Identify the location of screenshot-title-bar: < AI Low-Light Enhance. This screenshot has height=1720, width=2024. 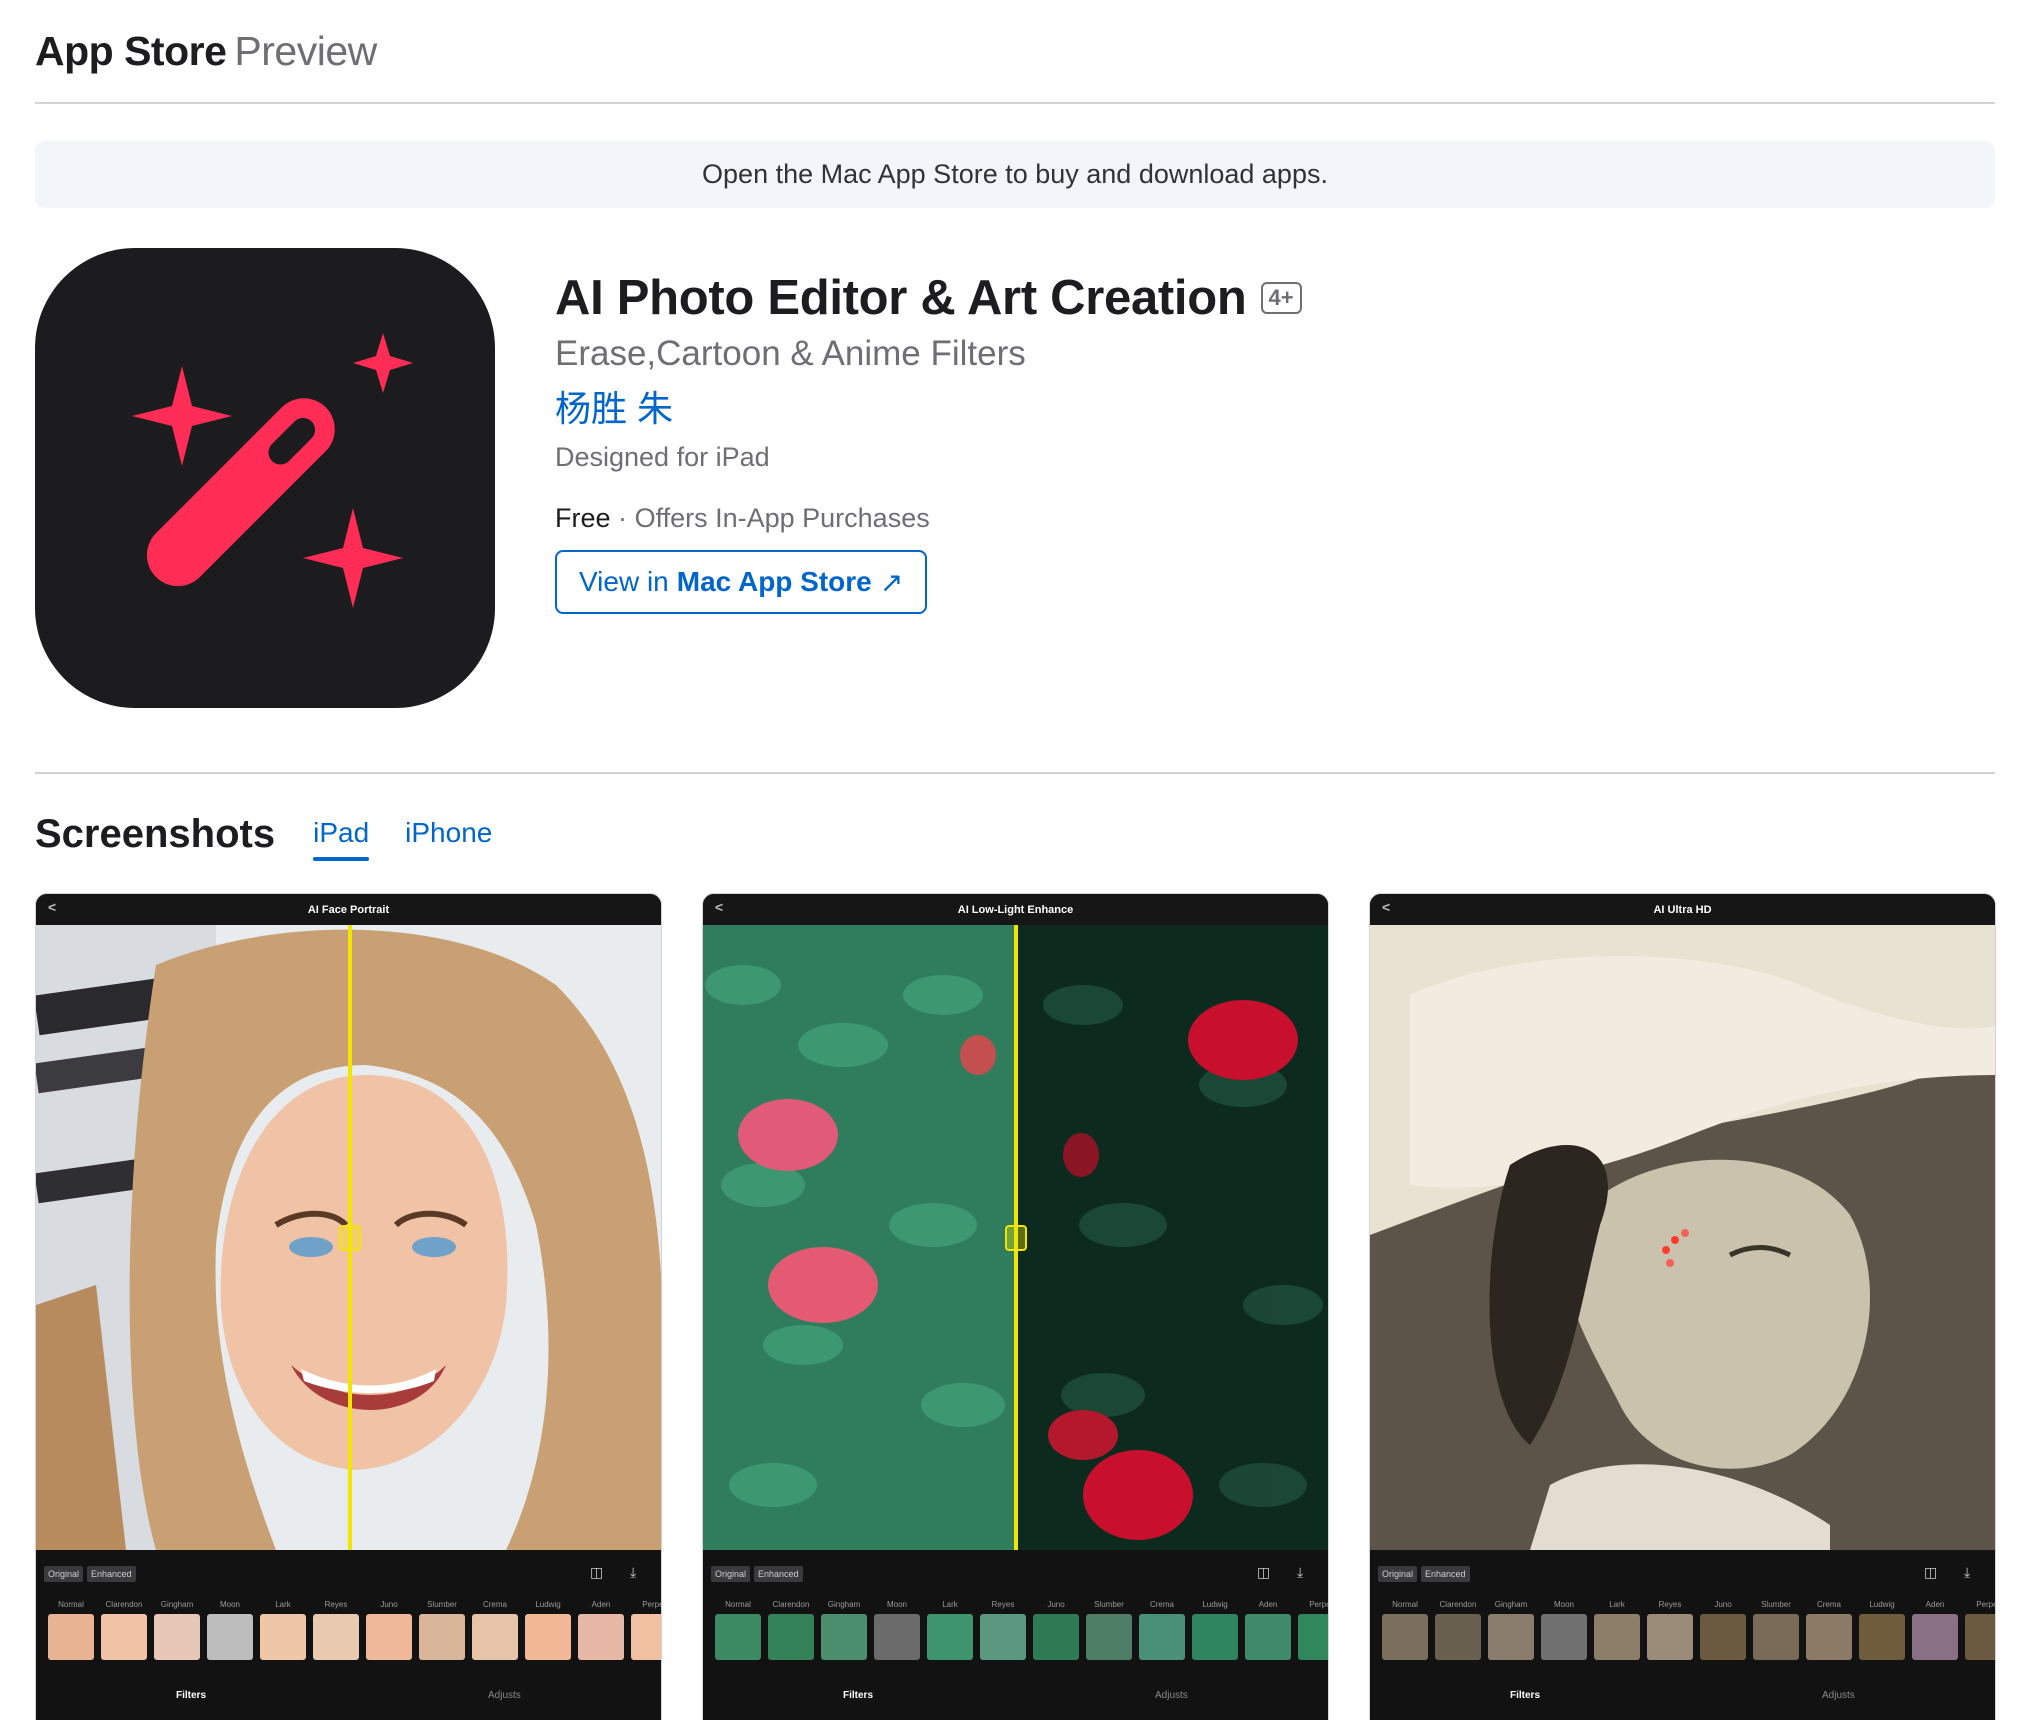
(1015, 909).